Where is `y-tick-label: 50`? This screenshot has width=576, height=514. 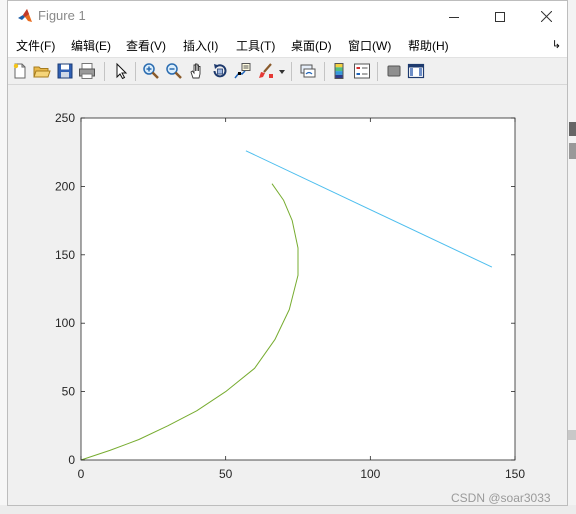 y-tick-label: 50 is located at coordinates (69, 392).